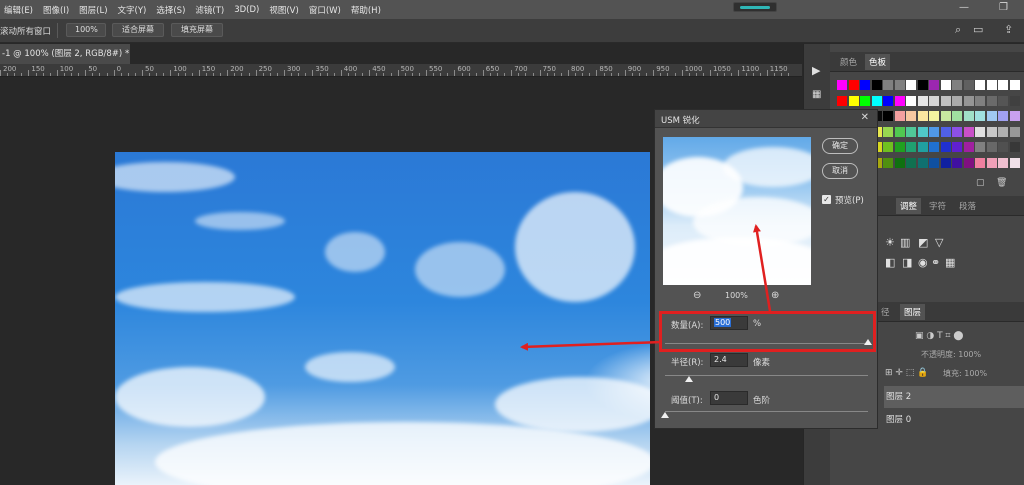  Describe the element at coordinates (766, 411) in the screenshot. I see `threshold-slider-track` at that location.